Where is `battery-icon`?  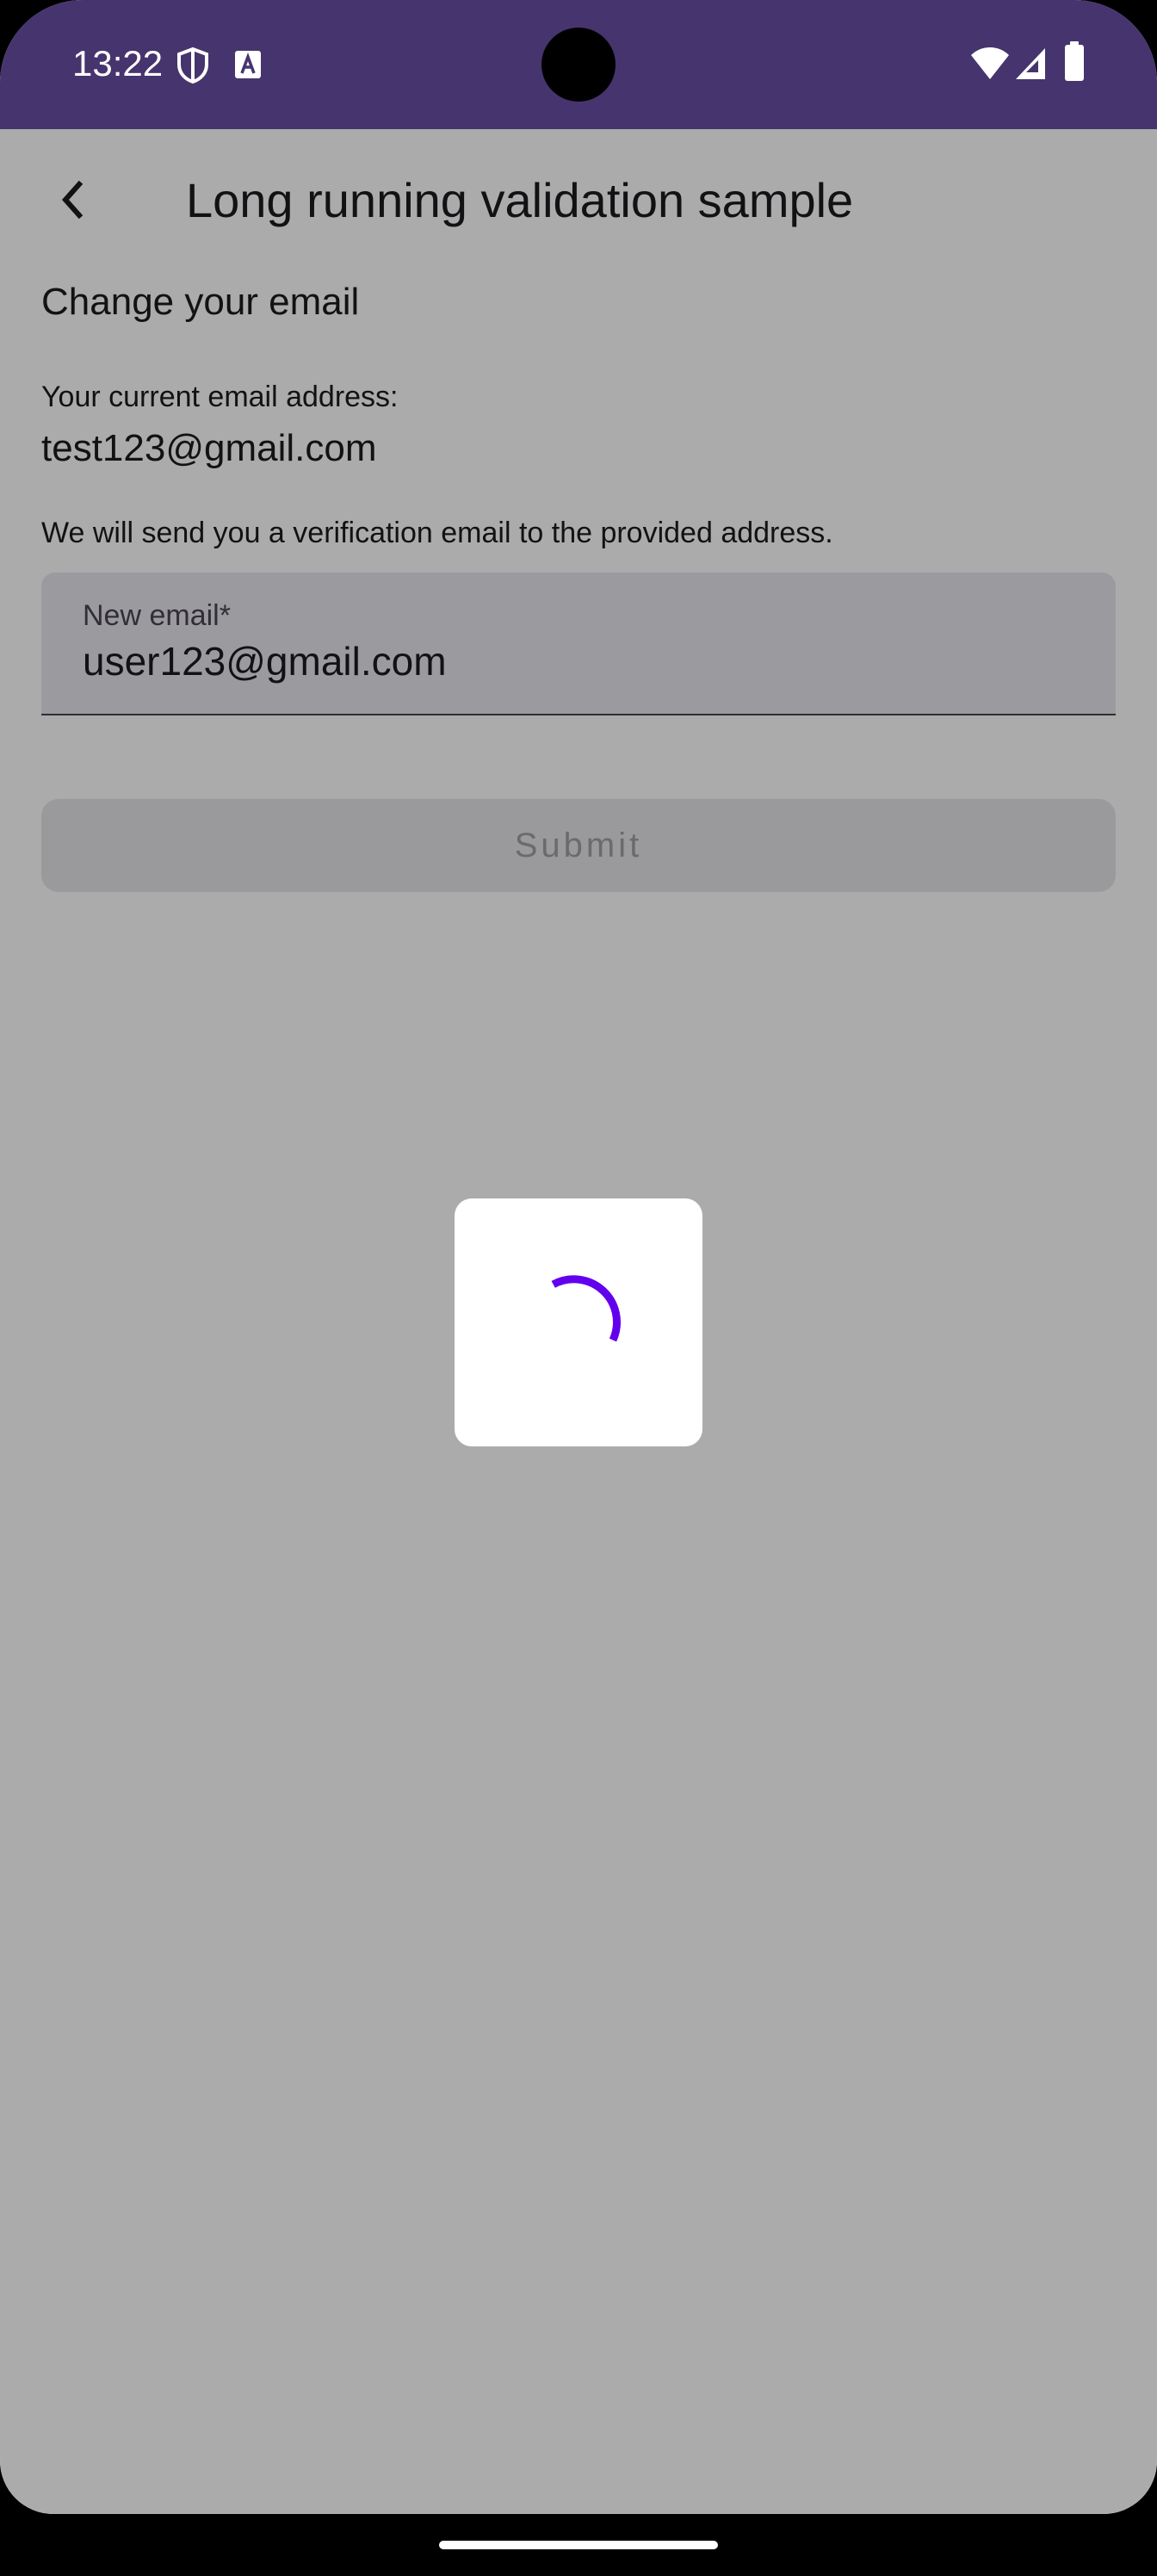
battery-icon is located at coordinates (1075, 61).